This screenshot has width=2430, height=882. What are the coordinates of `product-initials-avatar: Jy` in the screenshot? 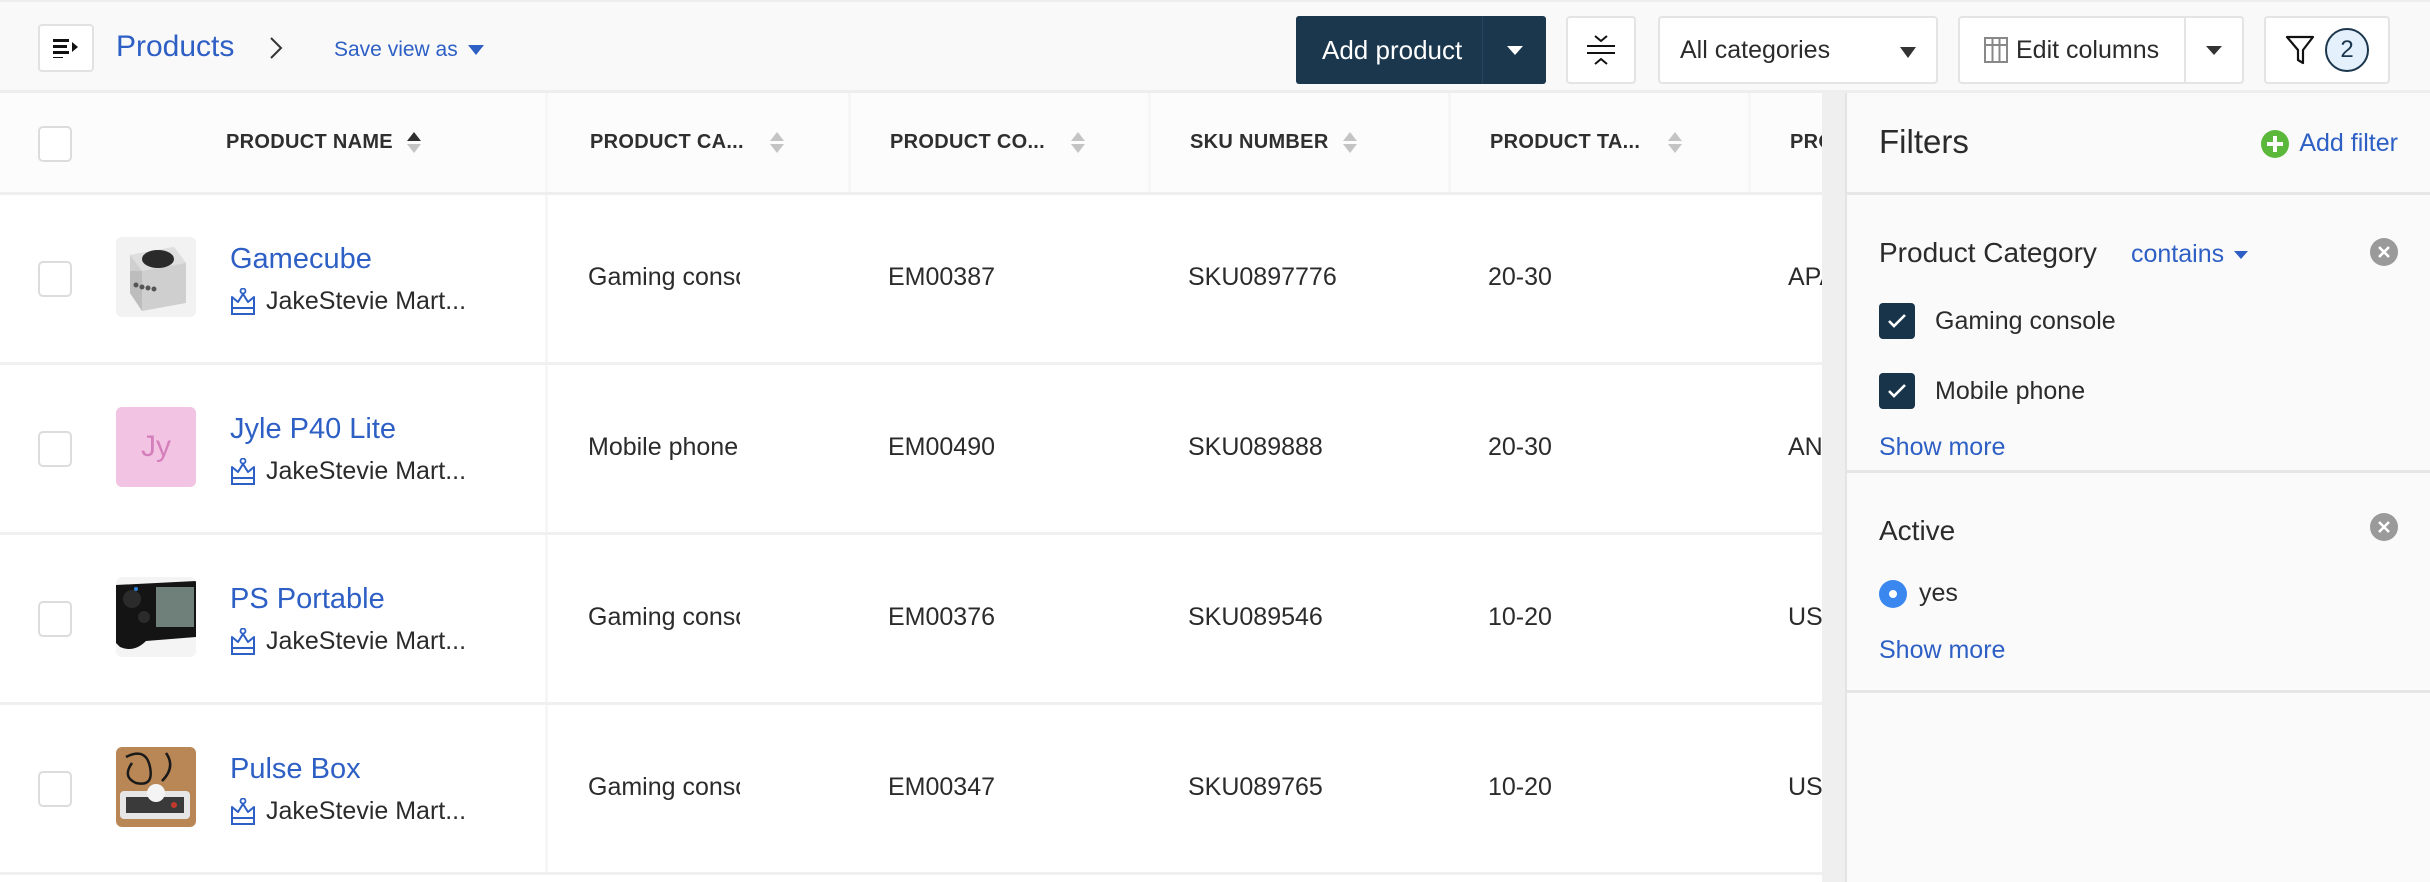 It's located at (156, 447).